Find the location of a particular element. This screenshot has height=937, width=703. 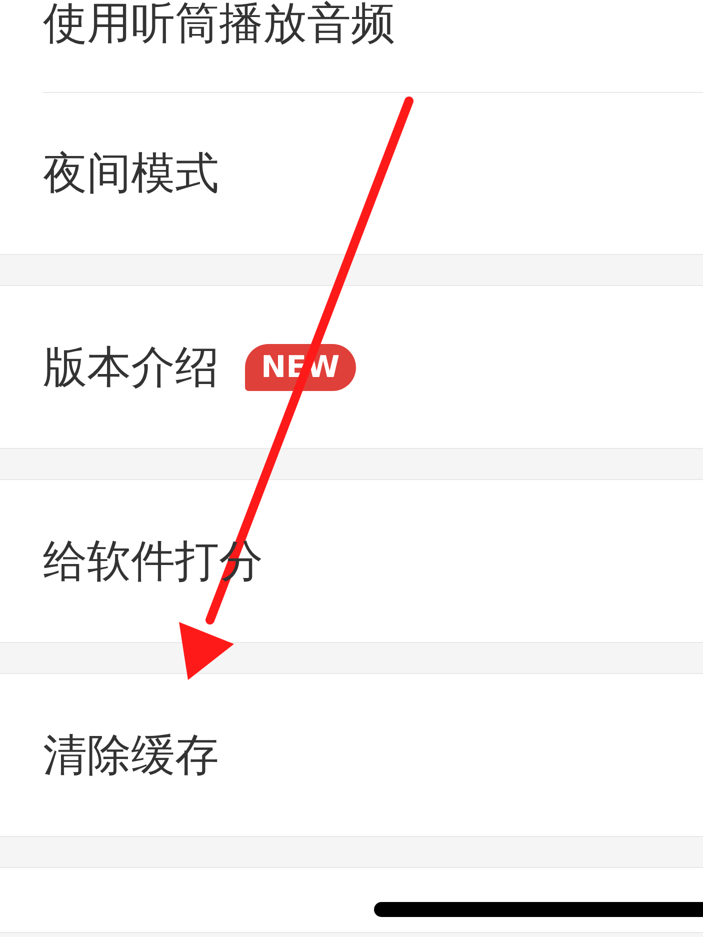

settings-item-label: 夜间模式 is located at coordinates (131, 173).